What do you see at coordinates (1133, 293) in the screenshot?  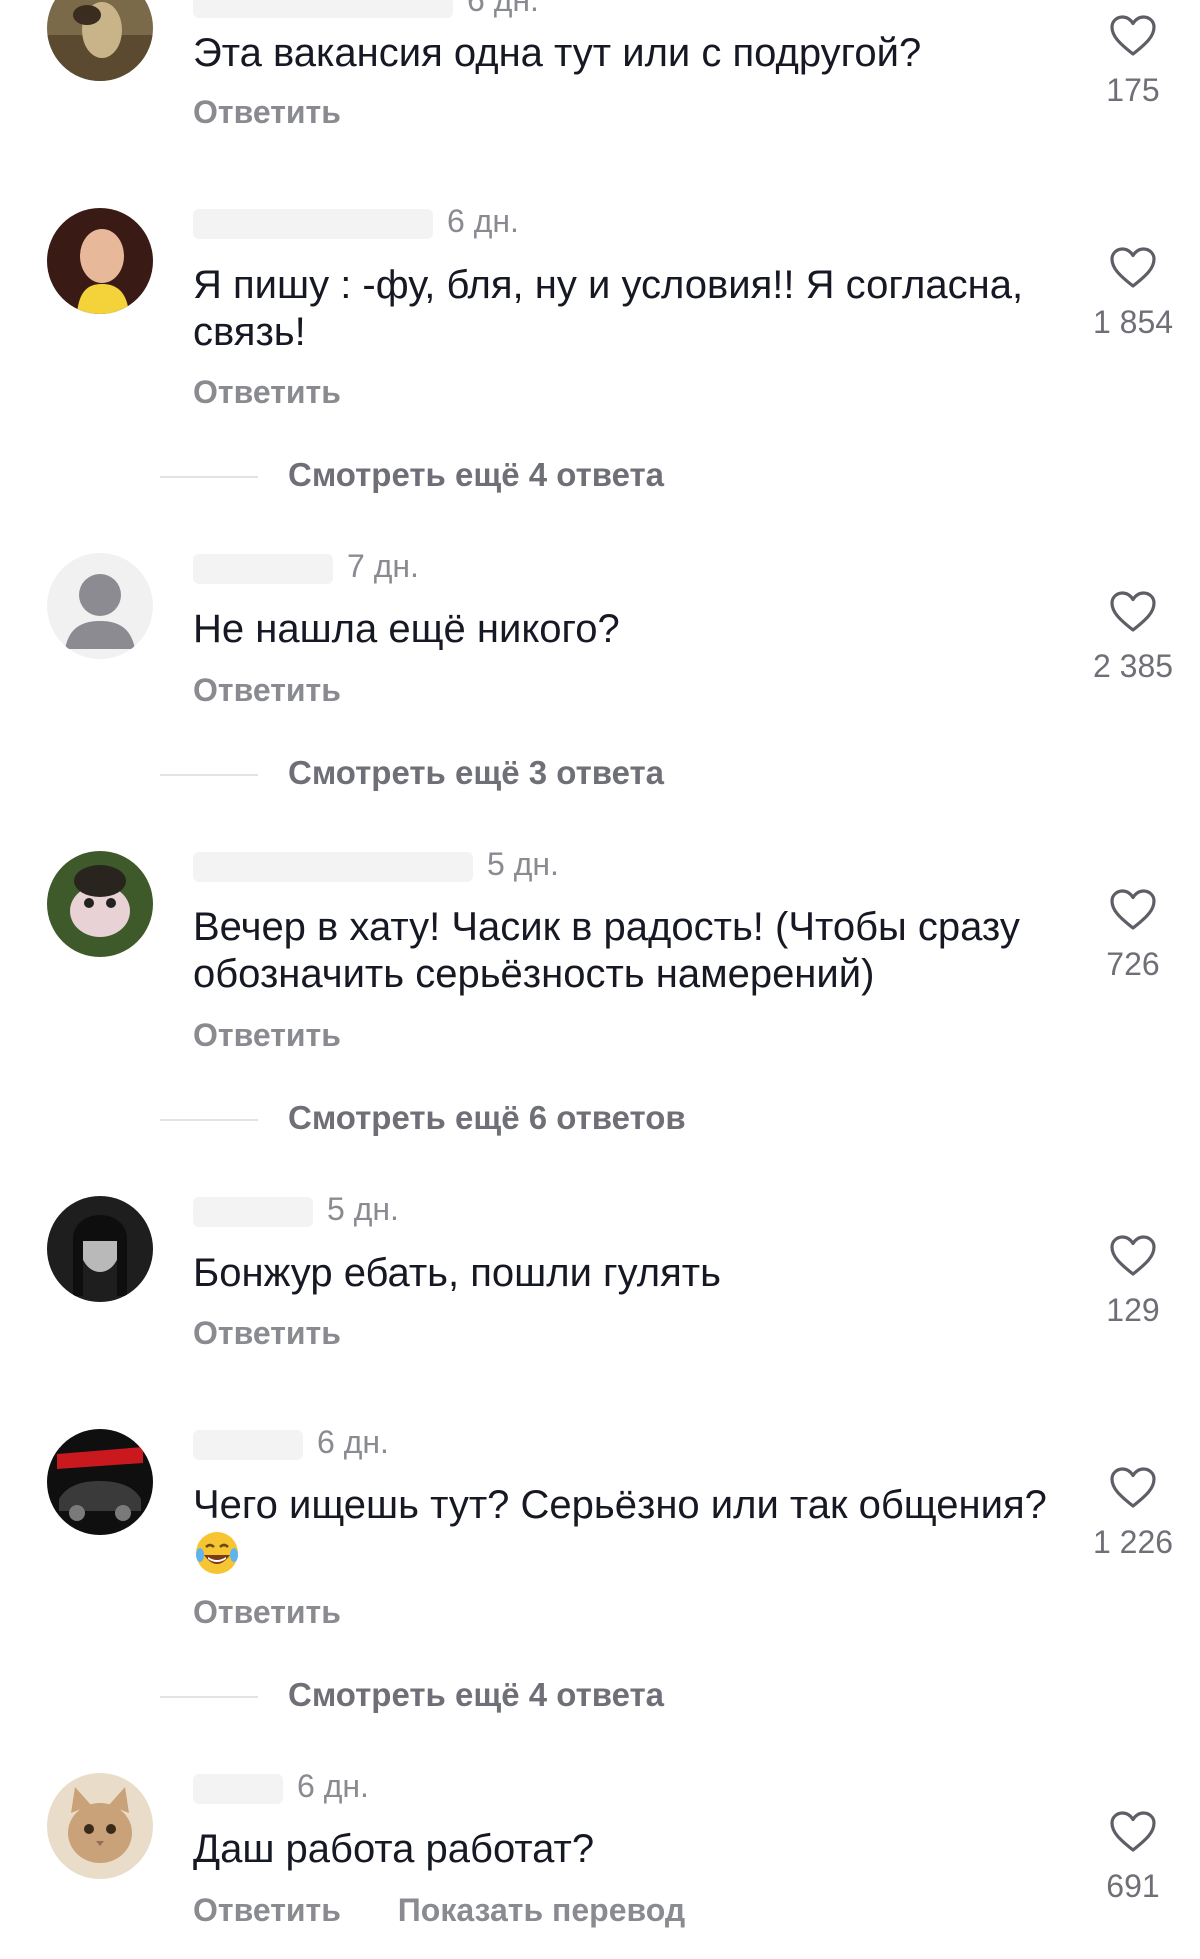 I see `like-button: 1 854` at bounding box center [1133, 293].